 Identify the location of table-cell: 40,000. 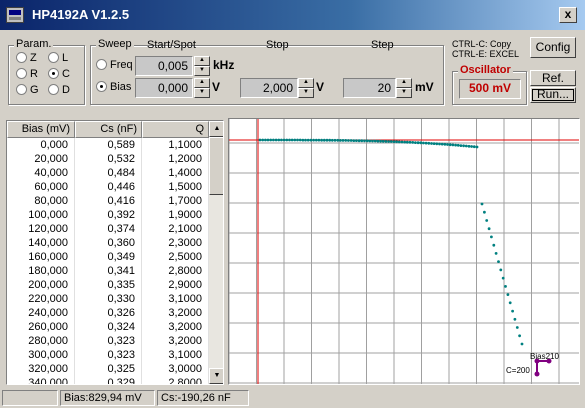
(41, 173).